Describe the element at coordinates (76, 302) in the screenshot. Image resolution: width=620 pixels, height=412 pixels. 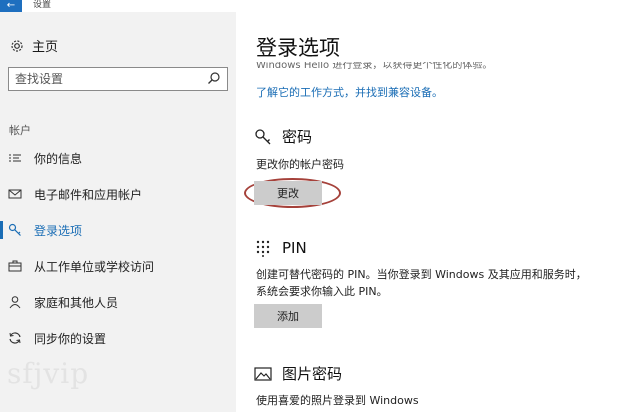
I see `sidebar-item-label: 家庭和其他人员` at that location.